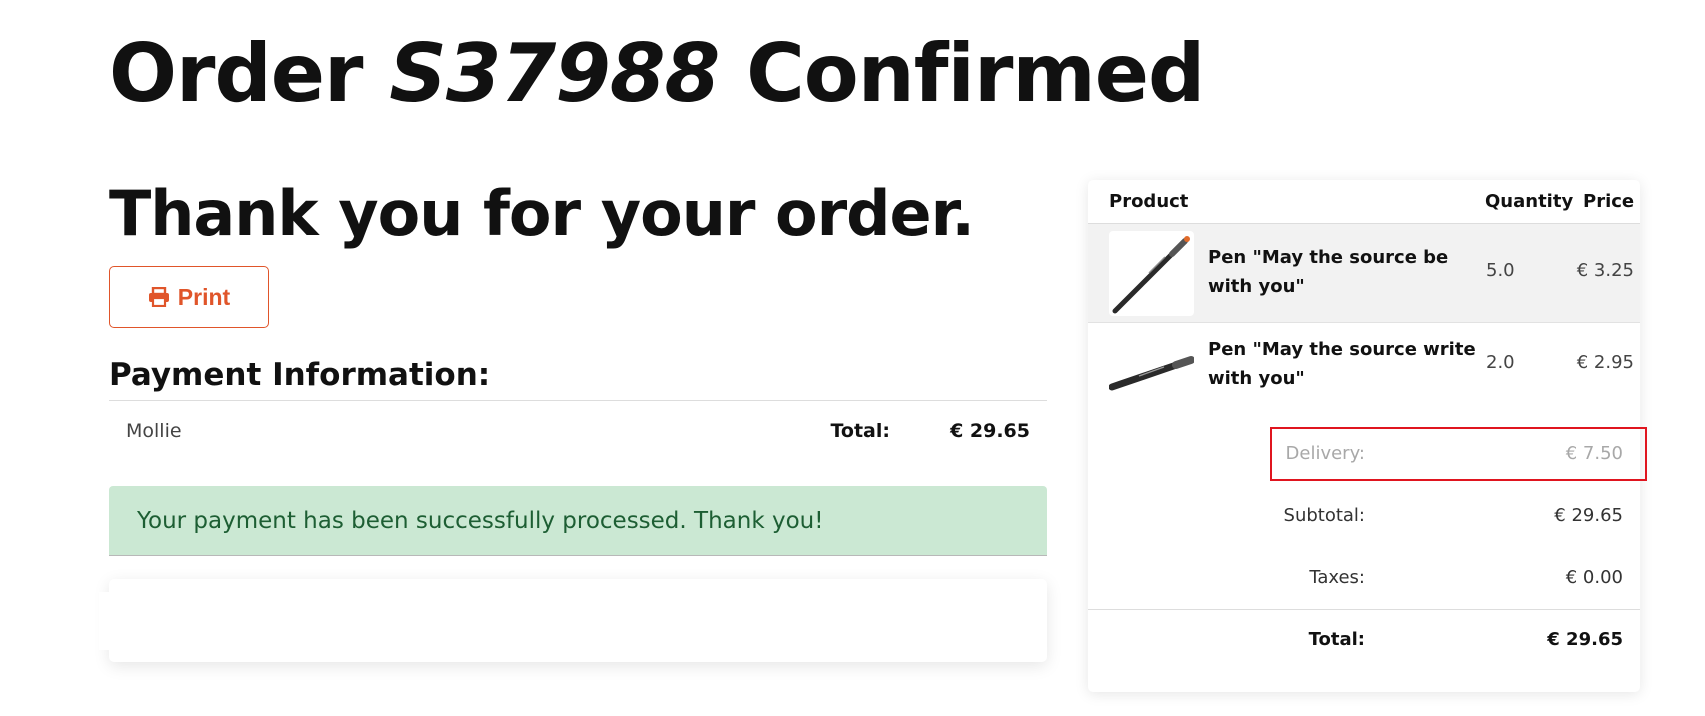 The image size is (1705, 716). What do you see at coordinates (554, 73) in the screenshot?
I see `order-number: S37988` at bounding box center [554, 73].